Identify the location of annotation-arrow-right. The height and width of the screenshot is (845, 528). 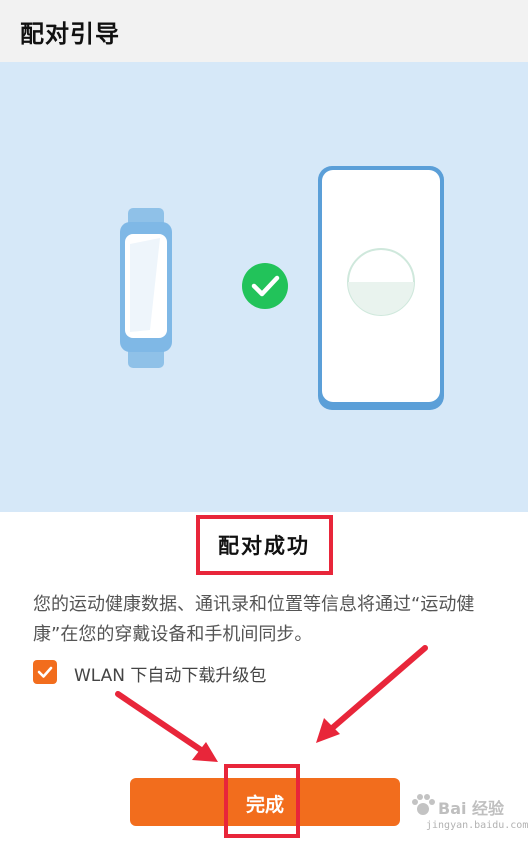
(372, 694).